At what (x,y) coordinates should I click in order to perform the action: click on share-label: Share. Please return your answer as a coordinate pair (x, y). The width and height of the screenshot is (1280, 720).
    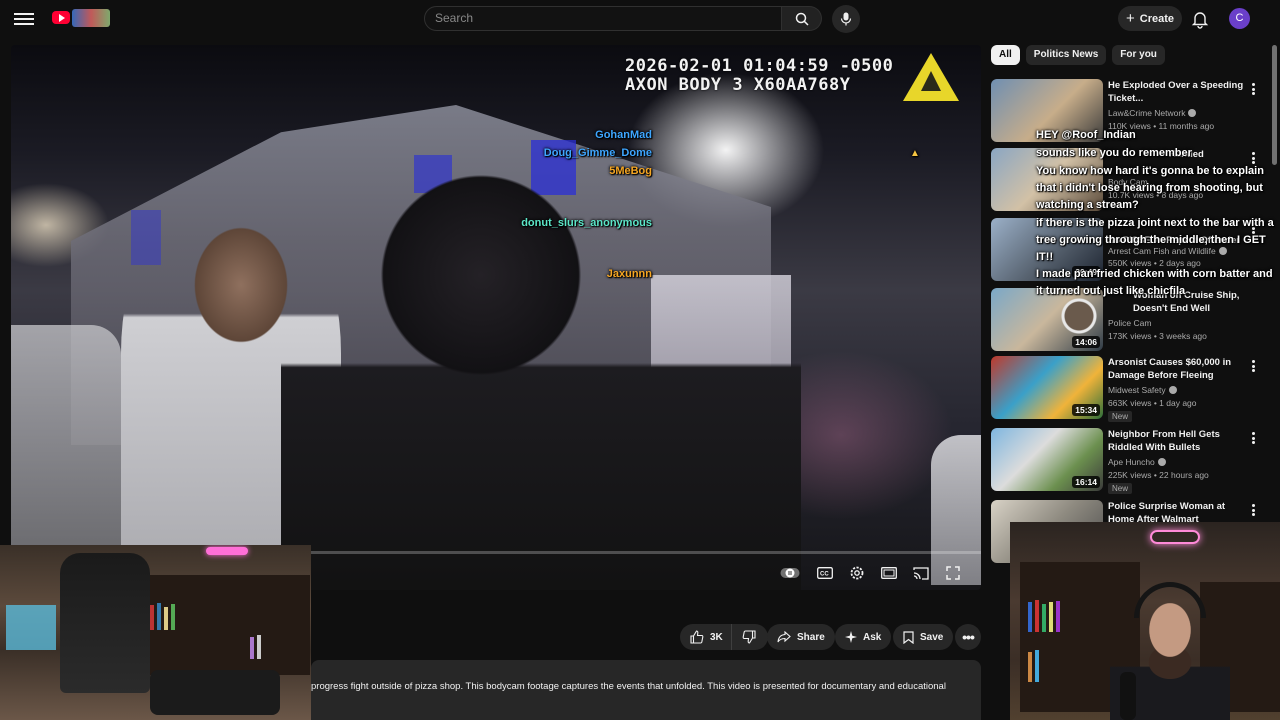
    Looking at the image, I should click on (811, 637).